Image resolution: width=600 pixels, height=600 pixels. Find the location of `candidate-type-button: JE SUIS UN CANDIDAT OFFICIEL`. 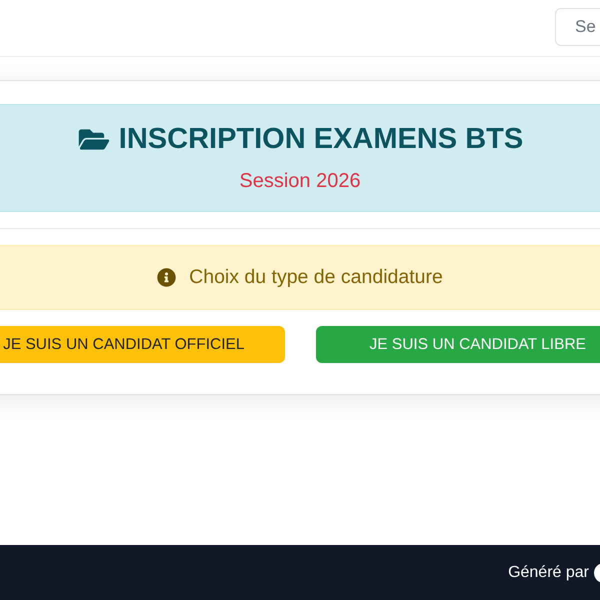

candidate-type-button: JE SUIS UN CANDIDAT OFFICIEL is located at coordinates (142, 344).